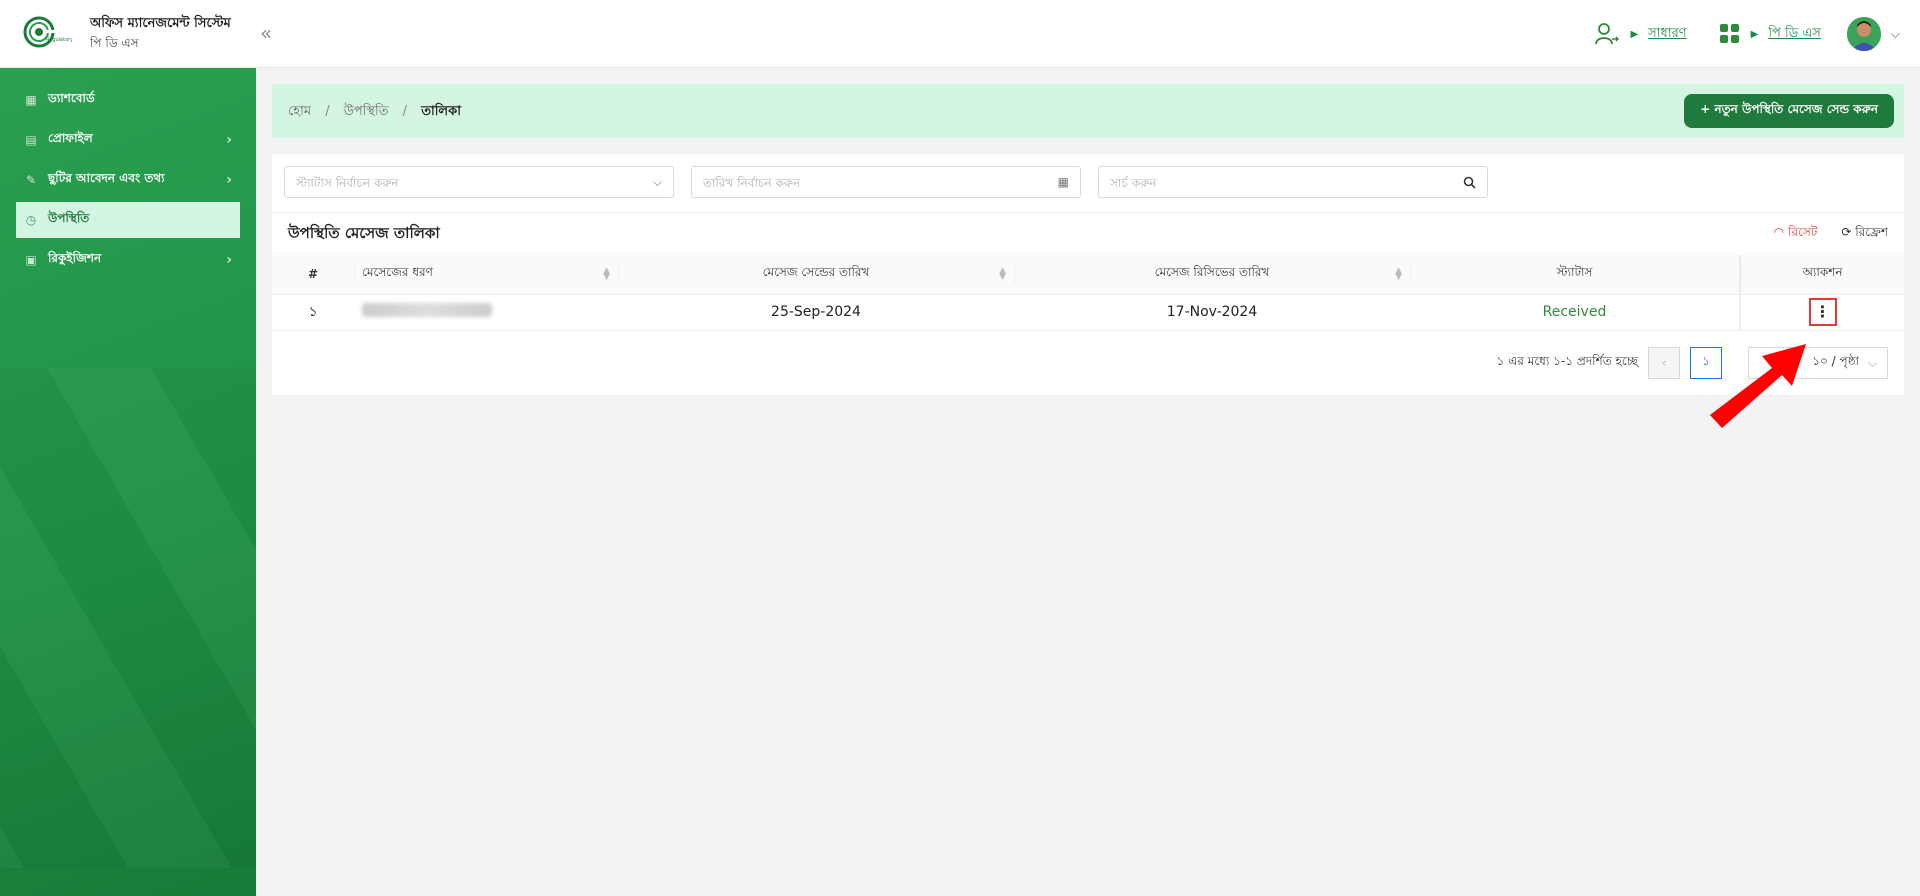  Describe the element at coordinates (31, 180) in the screenshot. I see `leave-icon: ✎` at that location.